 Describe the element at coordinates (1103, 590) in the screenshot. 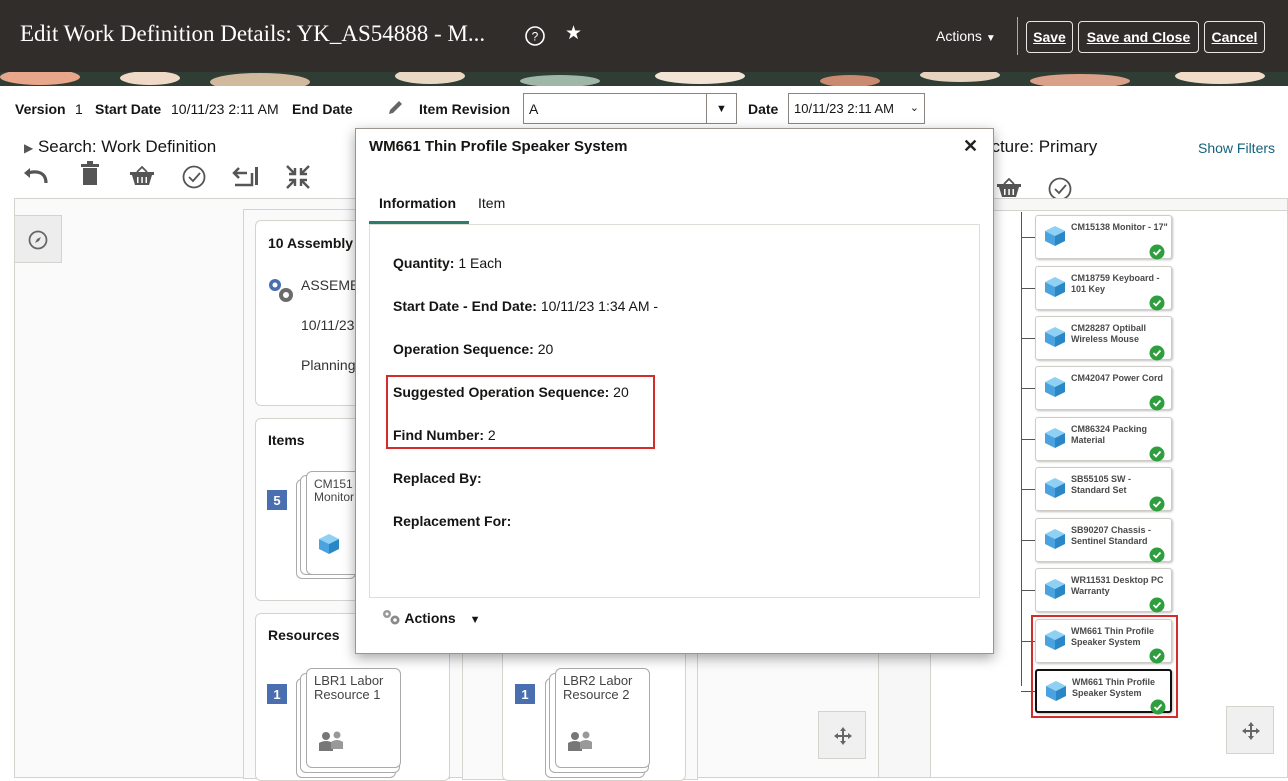

I see `tree-node: WR11531 Desktop PC Warranty` at that location.